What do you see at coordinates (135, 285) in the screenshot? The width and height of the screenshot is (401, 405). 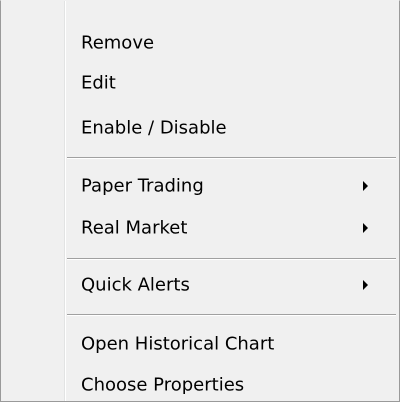 I see `menu-item-label: Quick Alerts` at bounding box center [135, 285].